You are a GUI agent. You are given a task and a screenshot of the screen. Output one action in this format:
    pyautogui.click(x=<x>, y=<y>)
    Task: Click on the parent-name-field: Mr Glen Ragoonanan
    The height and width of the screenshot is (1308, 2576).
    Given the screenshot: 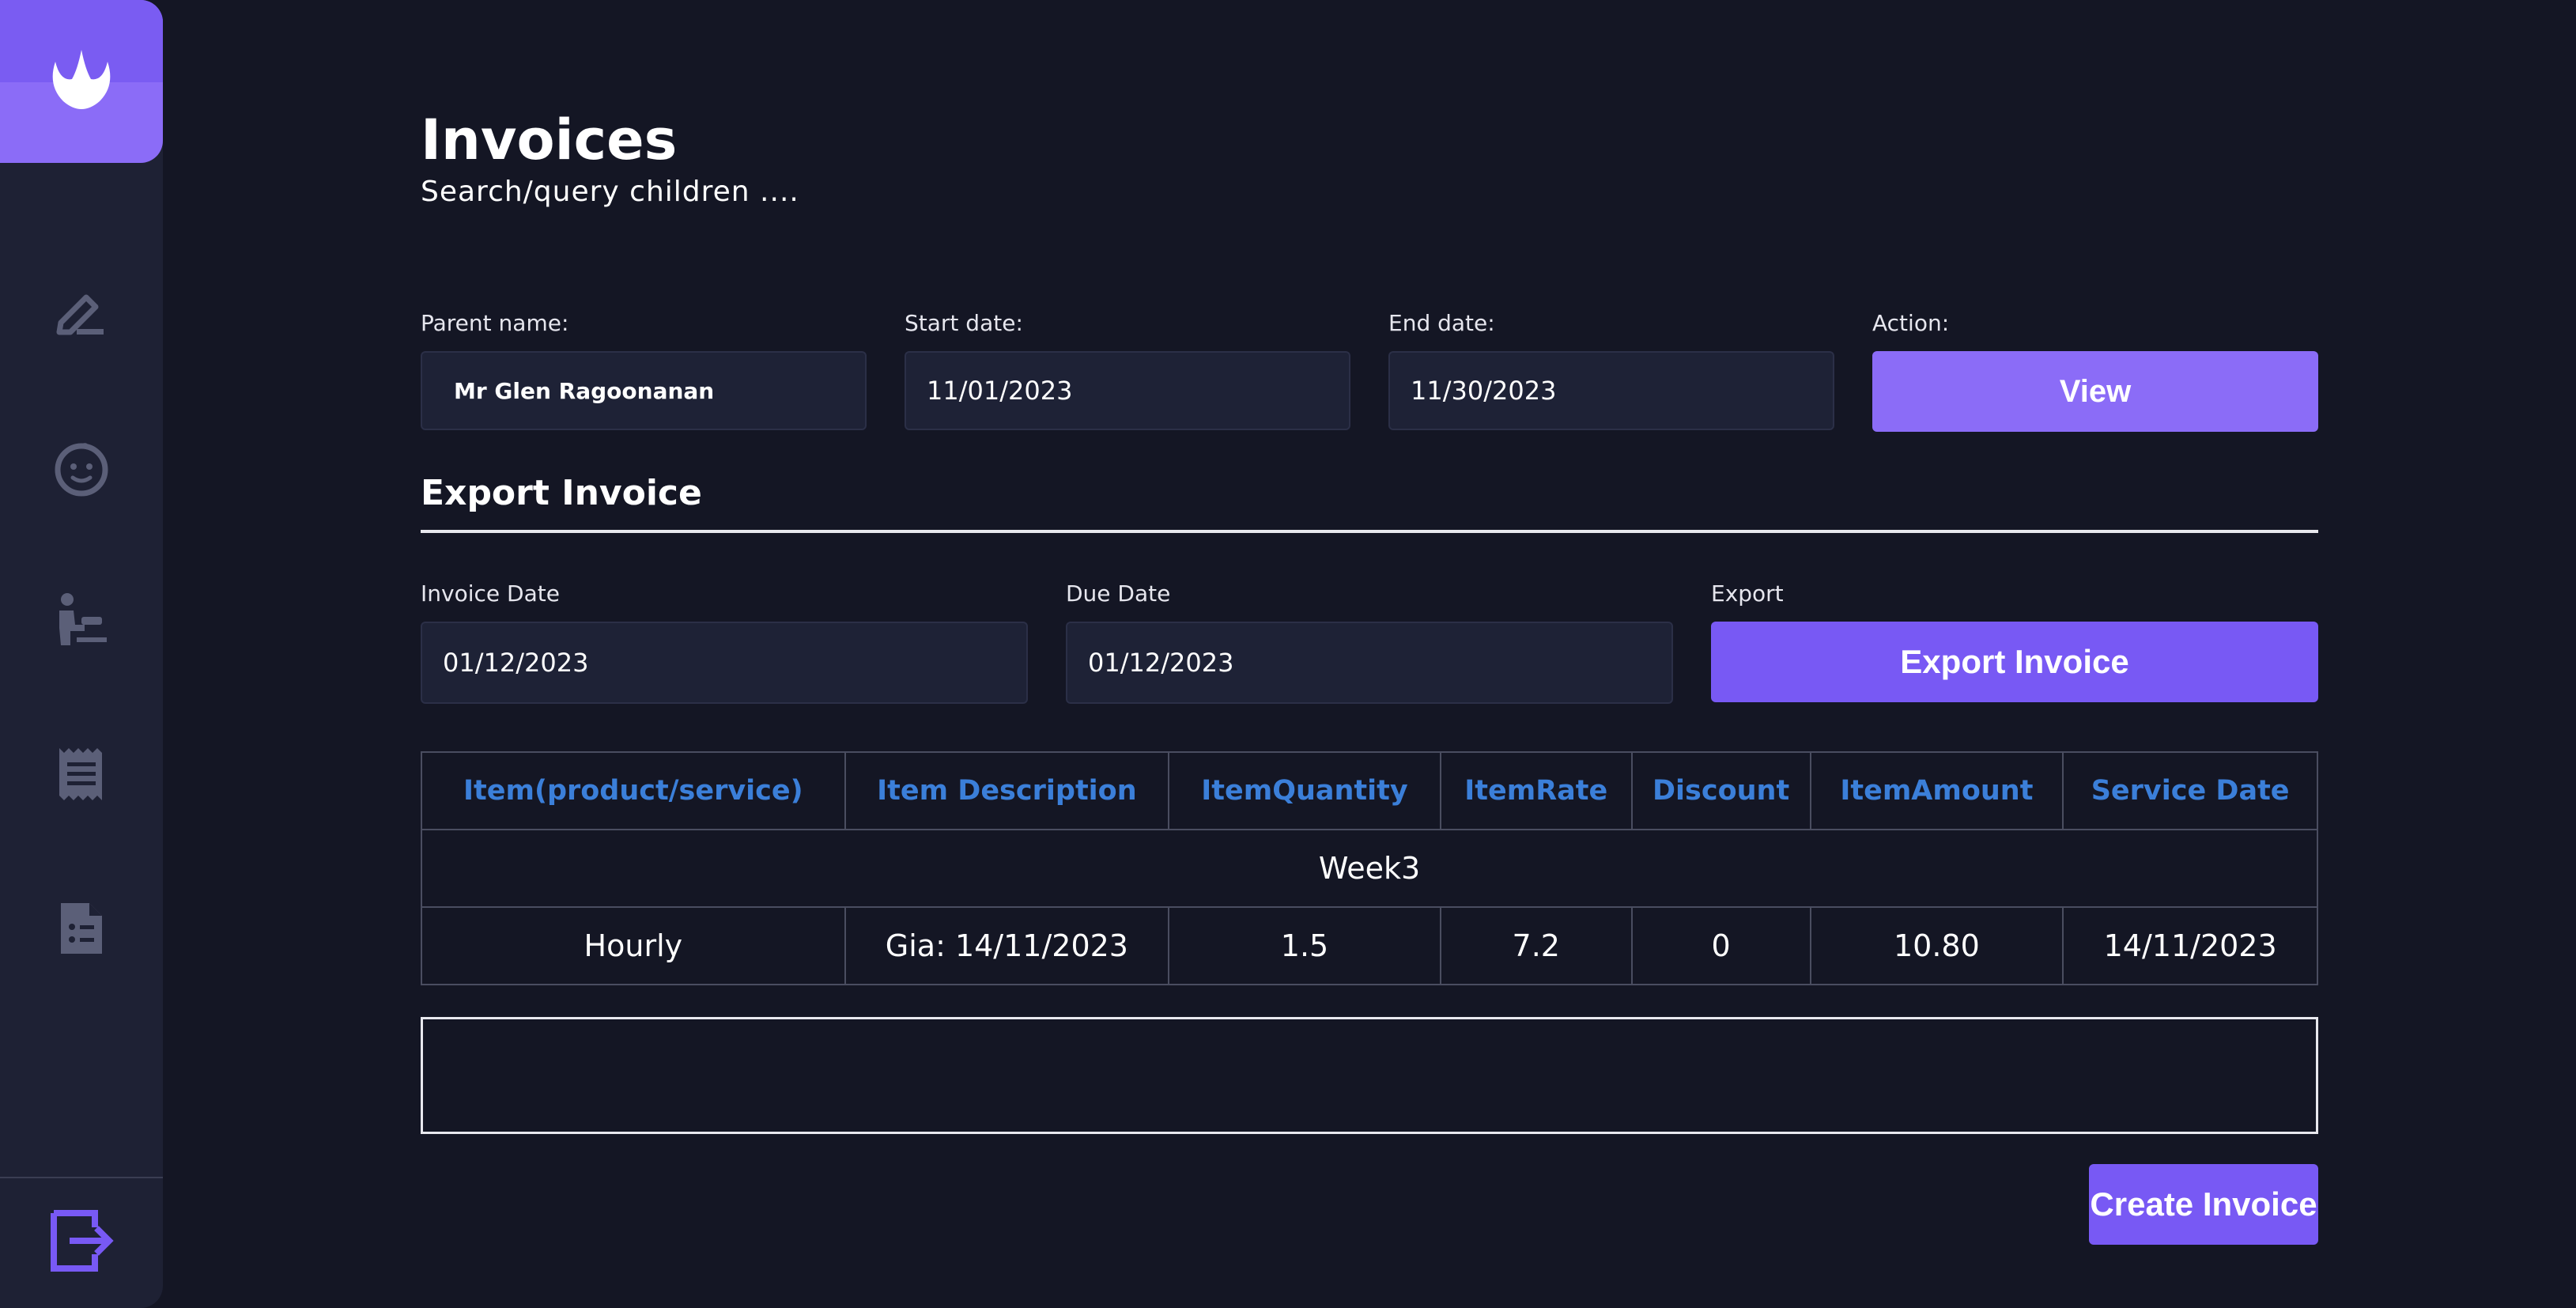 What is the action you would take?
    pyautogui.click(x=644, y=390)
    